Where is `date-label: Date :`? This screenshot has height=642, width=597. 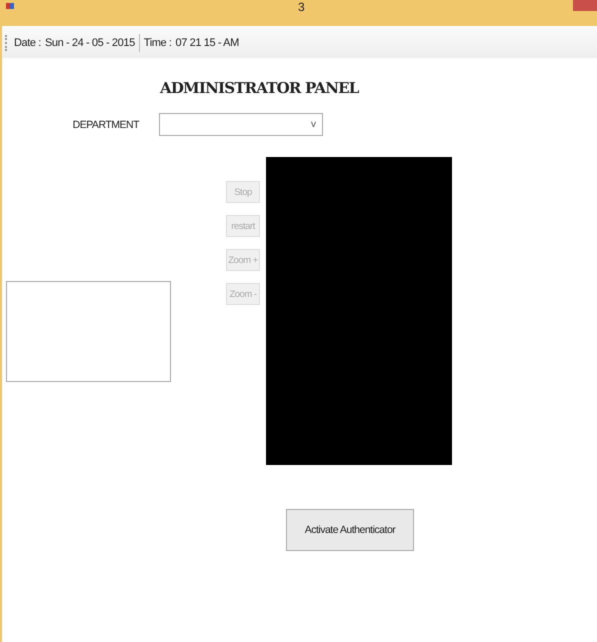 date-label: Date : is located at coordinates (27, 42).